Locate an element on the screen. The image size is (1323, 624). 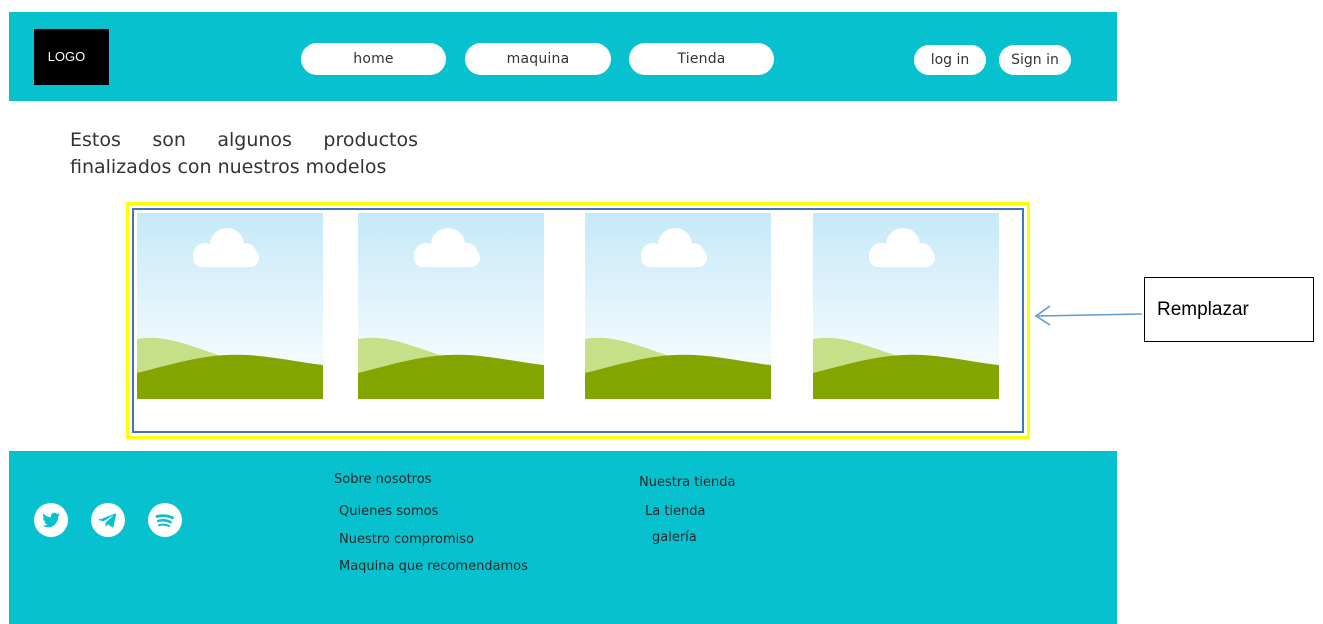
spotify-icon is located at coordinates (165, 520).